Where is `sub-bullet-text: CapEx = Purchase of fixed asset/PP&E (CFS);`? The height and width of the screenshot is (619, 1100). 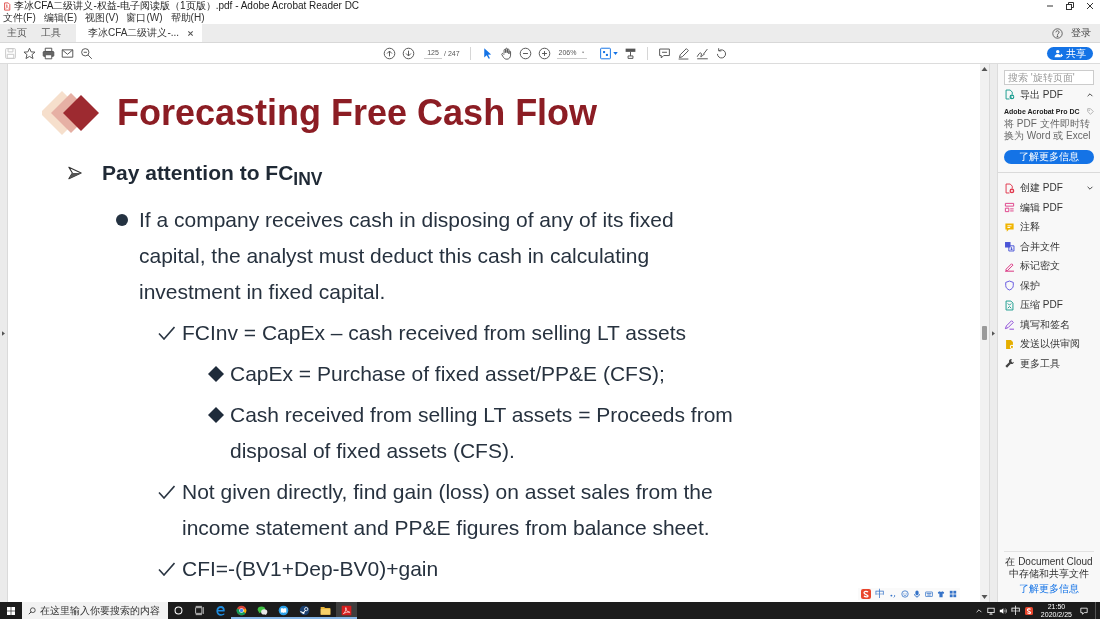
sub-bullet-text: CapEx = Purchase of fixed asset/PP&E (CFS); is located at coordinates (447, 374).